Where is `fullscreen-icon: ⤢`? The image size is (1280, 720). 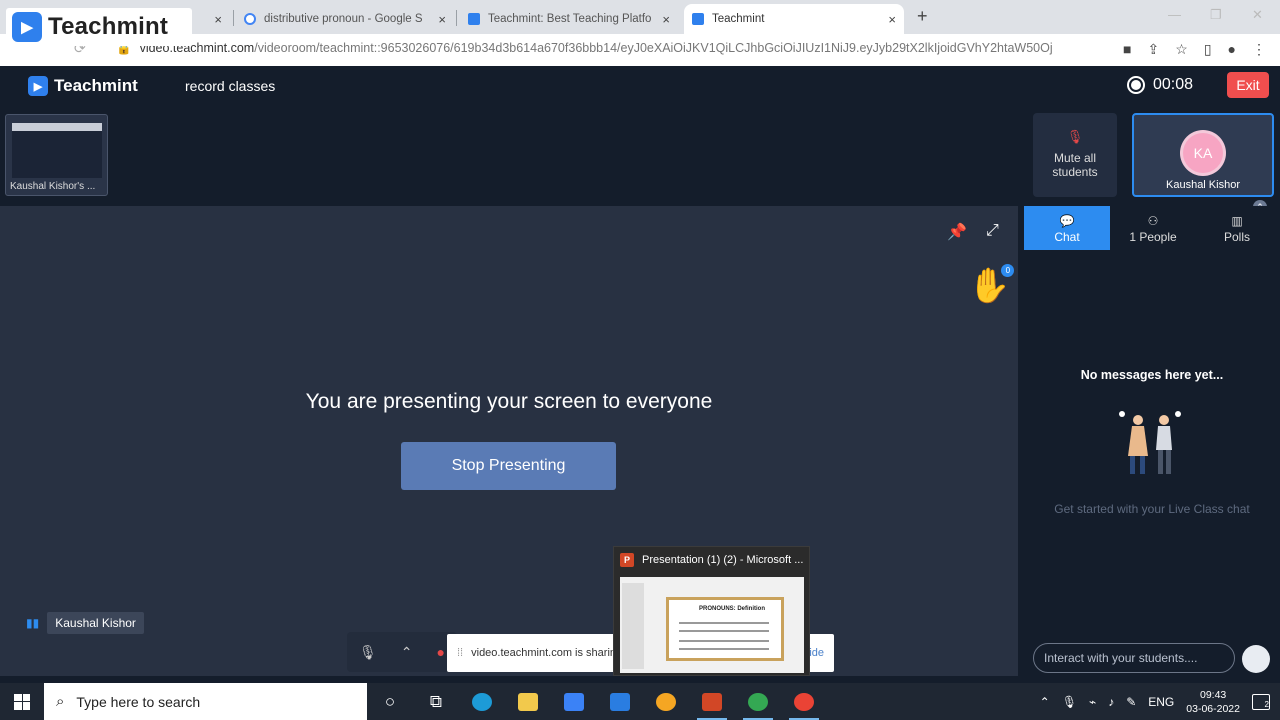
fullscreen-icon: ⤢ is located at coordinates (992, 231).